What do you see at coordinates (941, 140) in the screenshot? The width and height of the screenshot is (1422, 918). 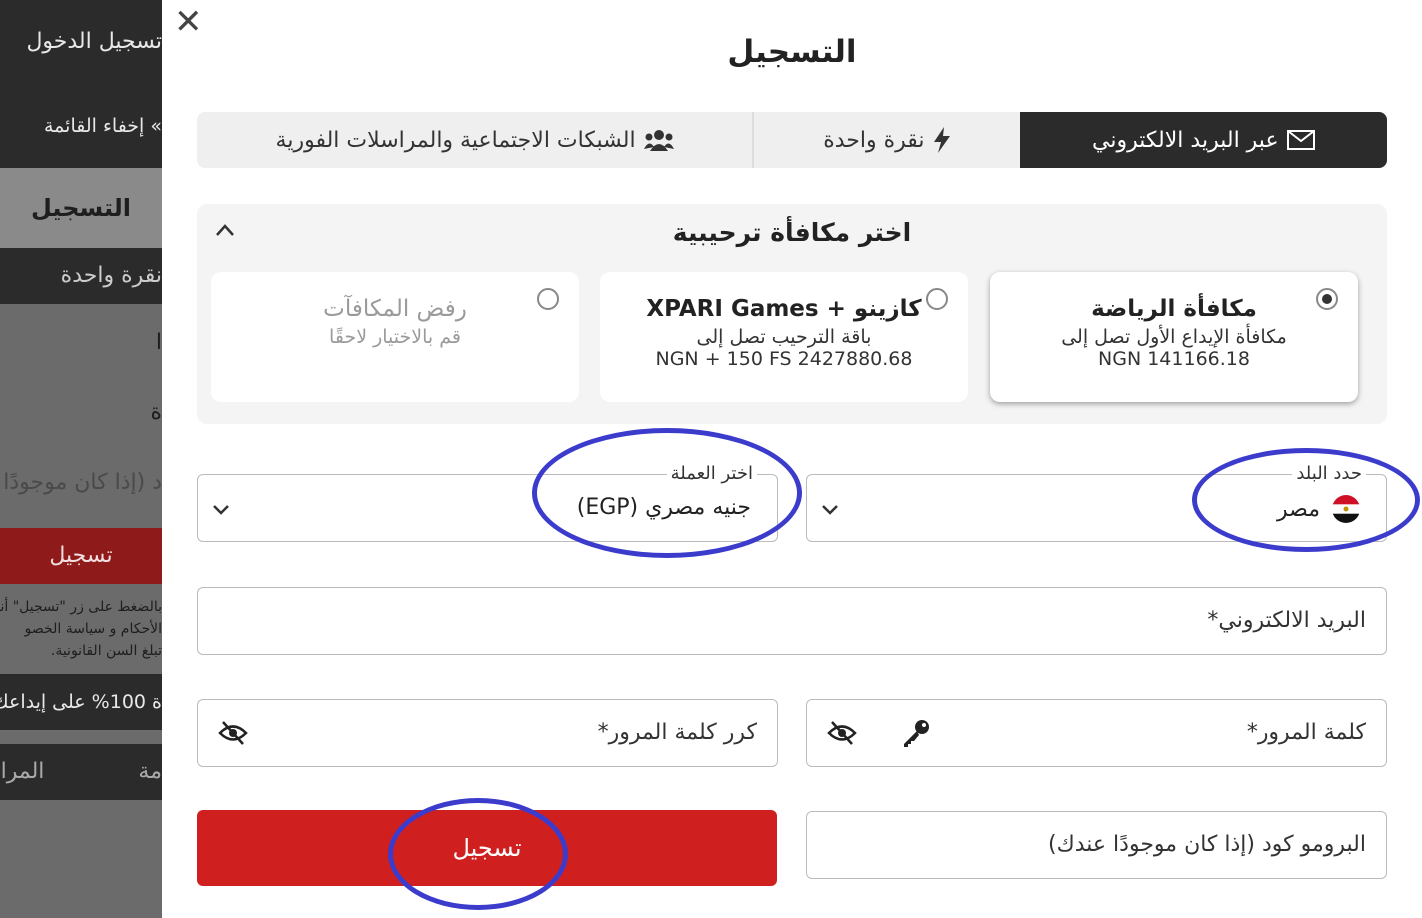 I see `lightning-icon` at bounding box center [941, 140].